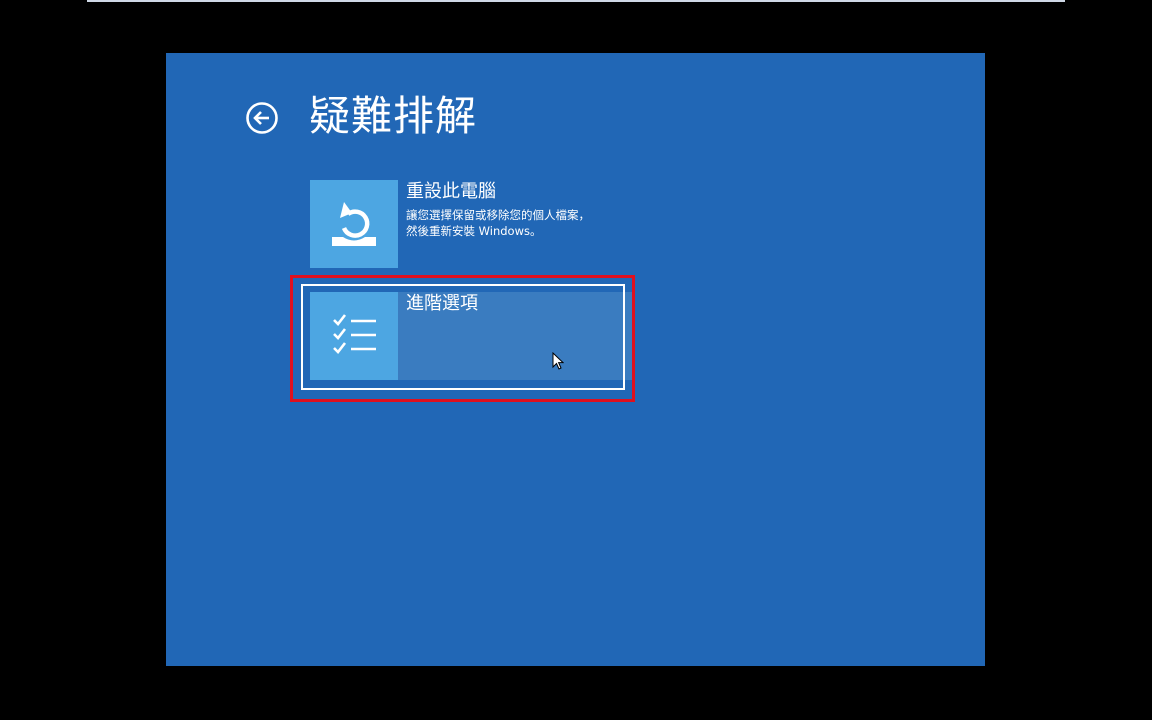  I want to click on reset-pc-icon, so click(354, 224).